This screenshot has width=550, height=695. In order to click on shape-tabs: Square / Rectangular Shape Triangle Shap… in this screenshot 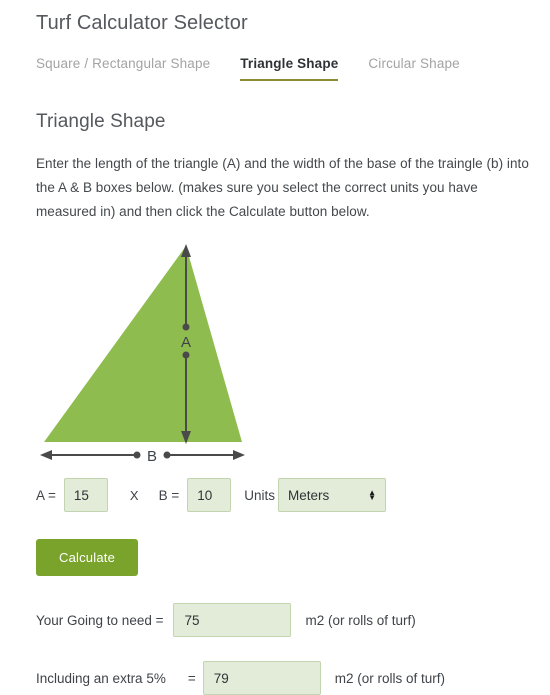, I will do `click(293, 70)`.